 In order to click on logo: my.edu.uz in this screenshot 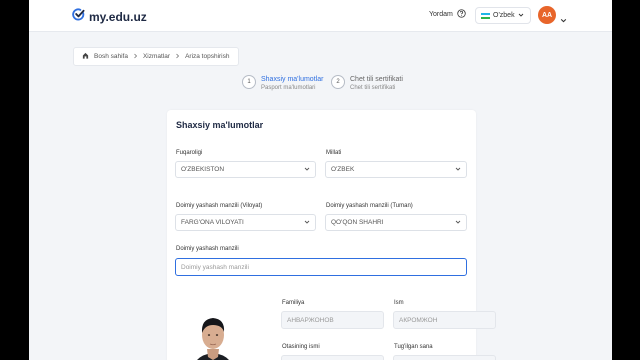, I will do `click(109, 17)`.